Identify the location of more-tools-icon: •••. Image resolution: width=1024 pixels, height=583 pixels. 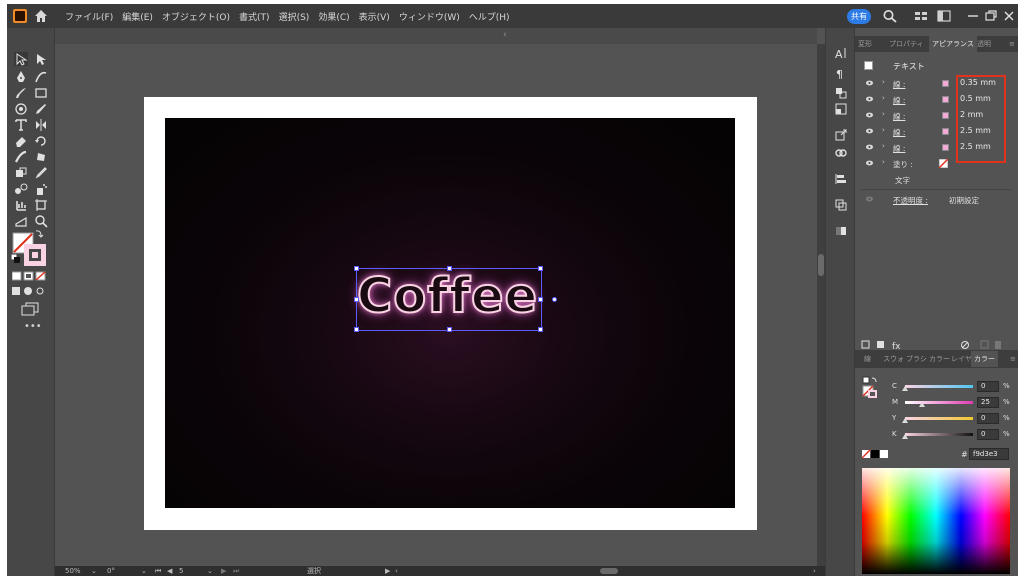
(33, 326).